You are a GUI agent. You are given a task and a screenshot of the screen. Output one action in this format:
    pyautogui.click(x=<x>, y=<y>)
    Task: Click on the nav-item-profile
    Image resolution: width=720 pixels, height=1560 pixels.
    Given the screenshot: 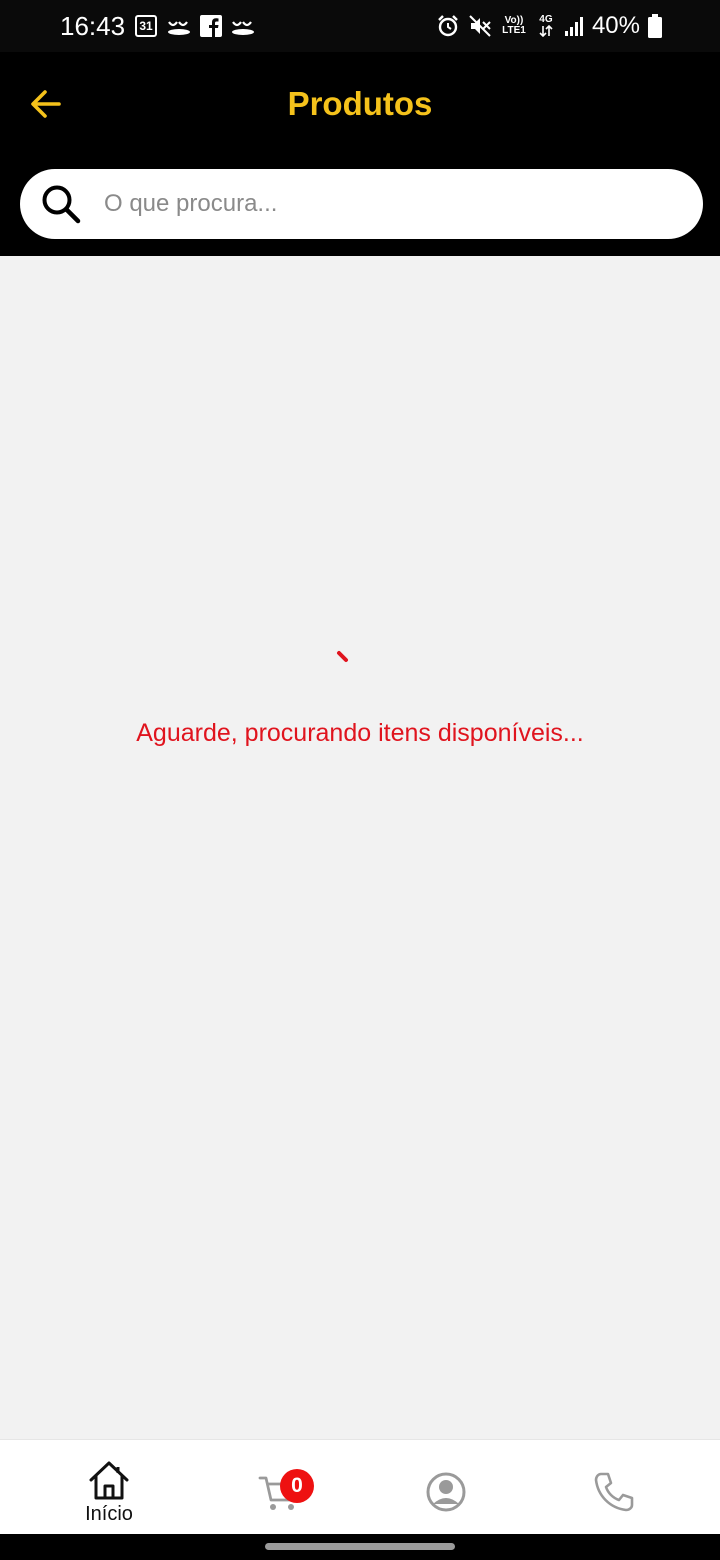 What is the action you would take?
    pyautogui.click(x=446, y=1487)
    